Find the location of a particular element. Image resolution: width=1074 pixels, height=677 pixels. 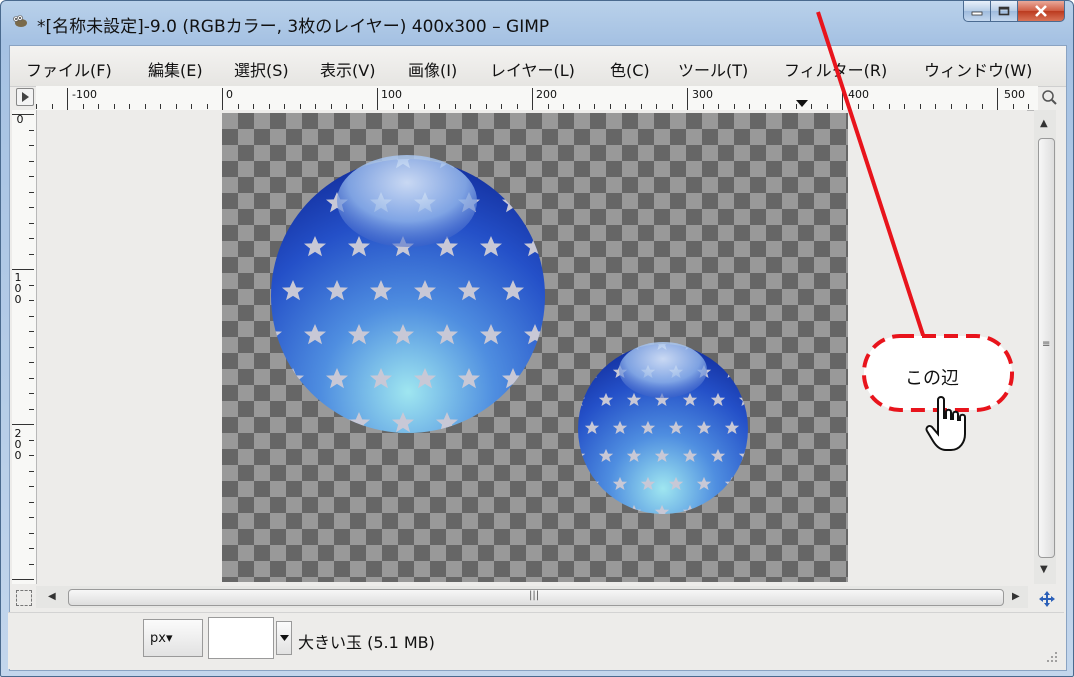

minimize-icon is located at coordinates (977, 13).